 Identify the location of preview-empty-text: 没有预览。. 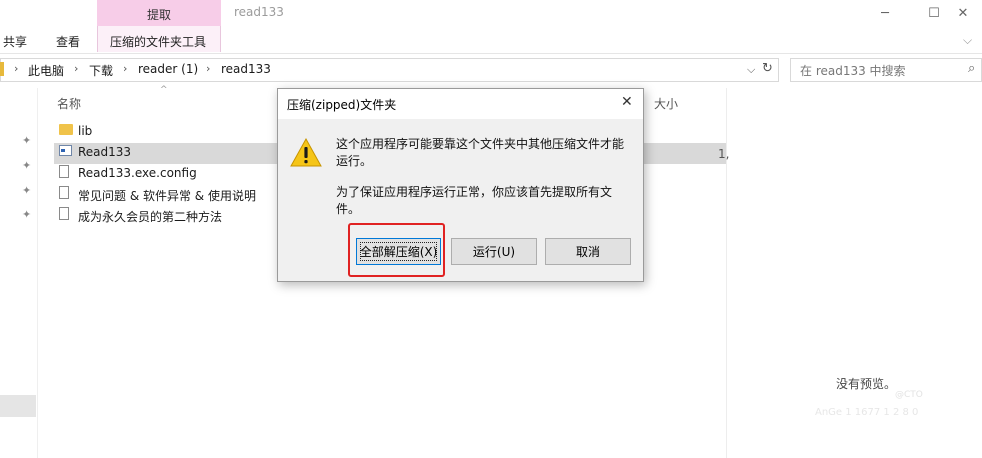
(866, 384).